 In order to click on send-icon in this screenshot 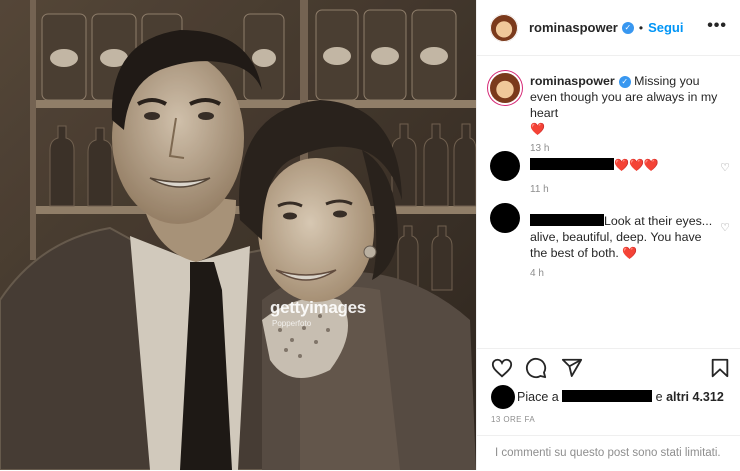, I will do `click(572, 368)`.